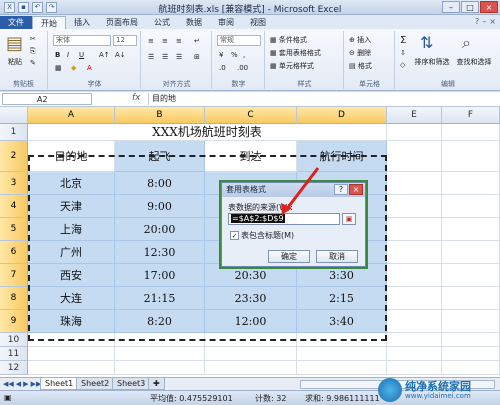  I want to click on tab-data: 数据, so click(194, 22).